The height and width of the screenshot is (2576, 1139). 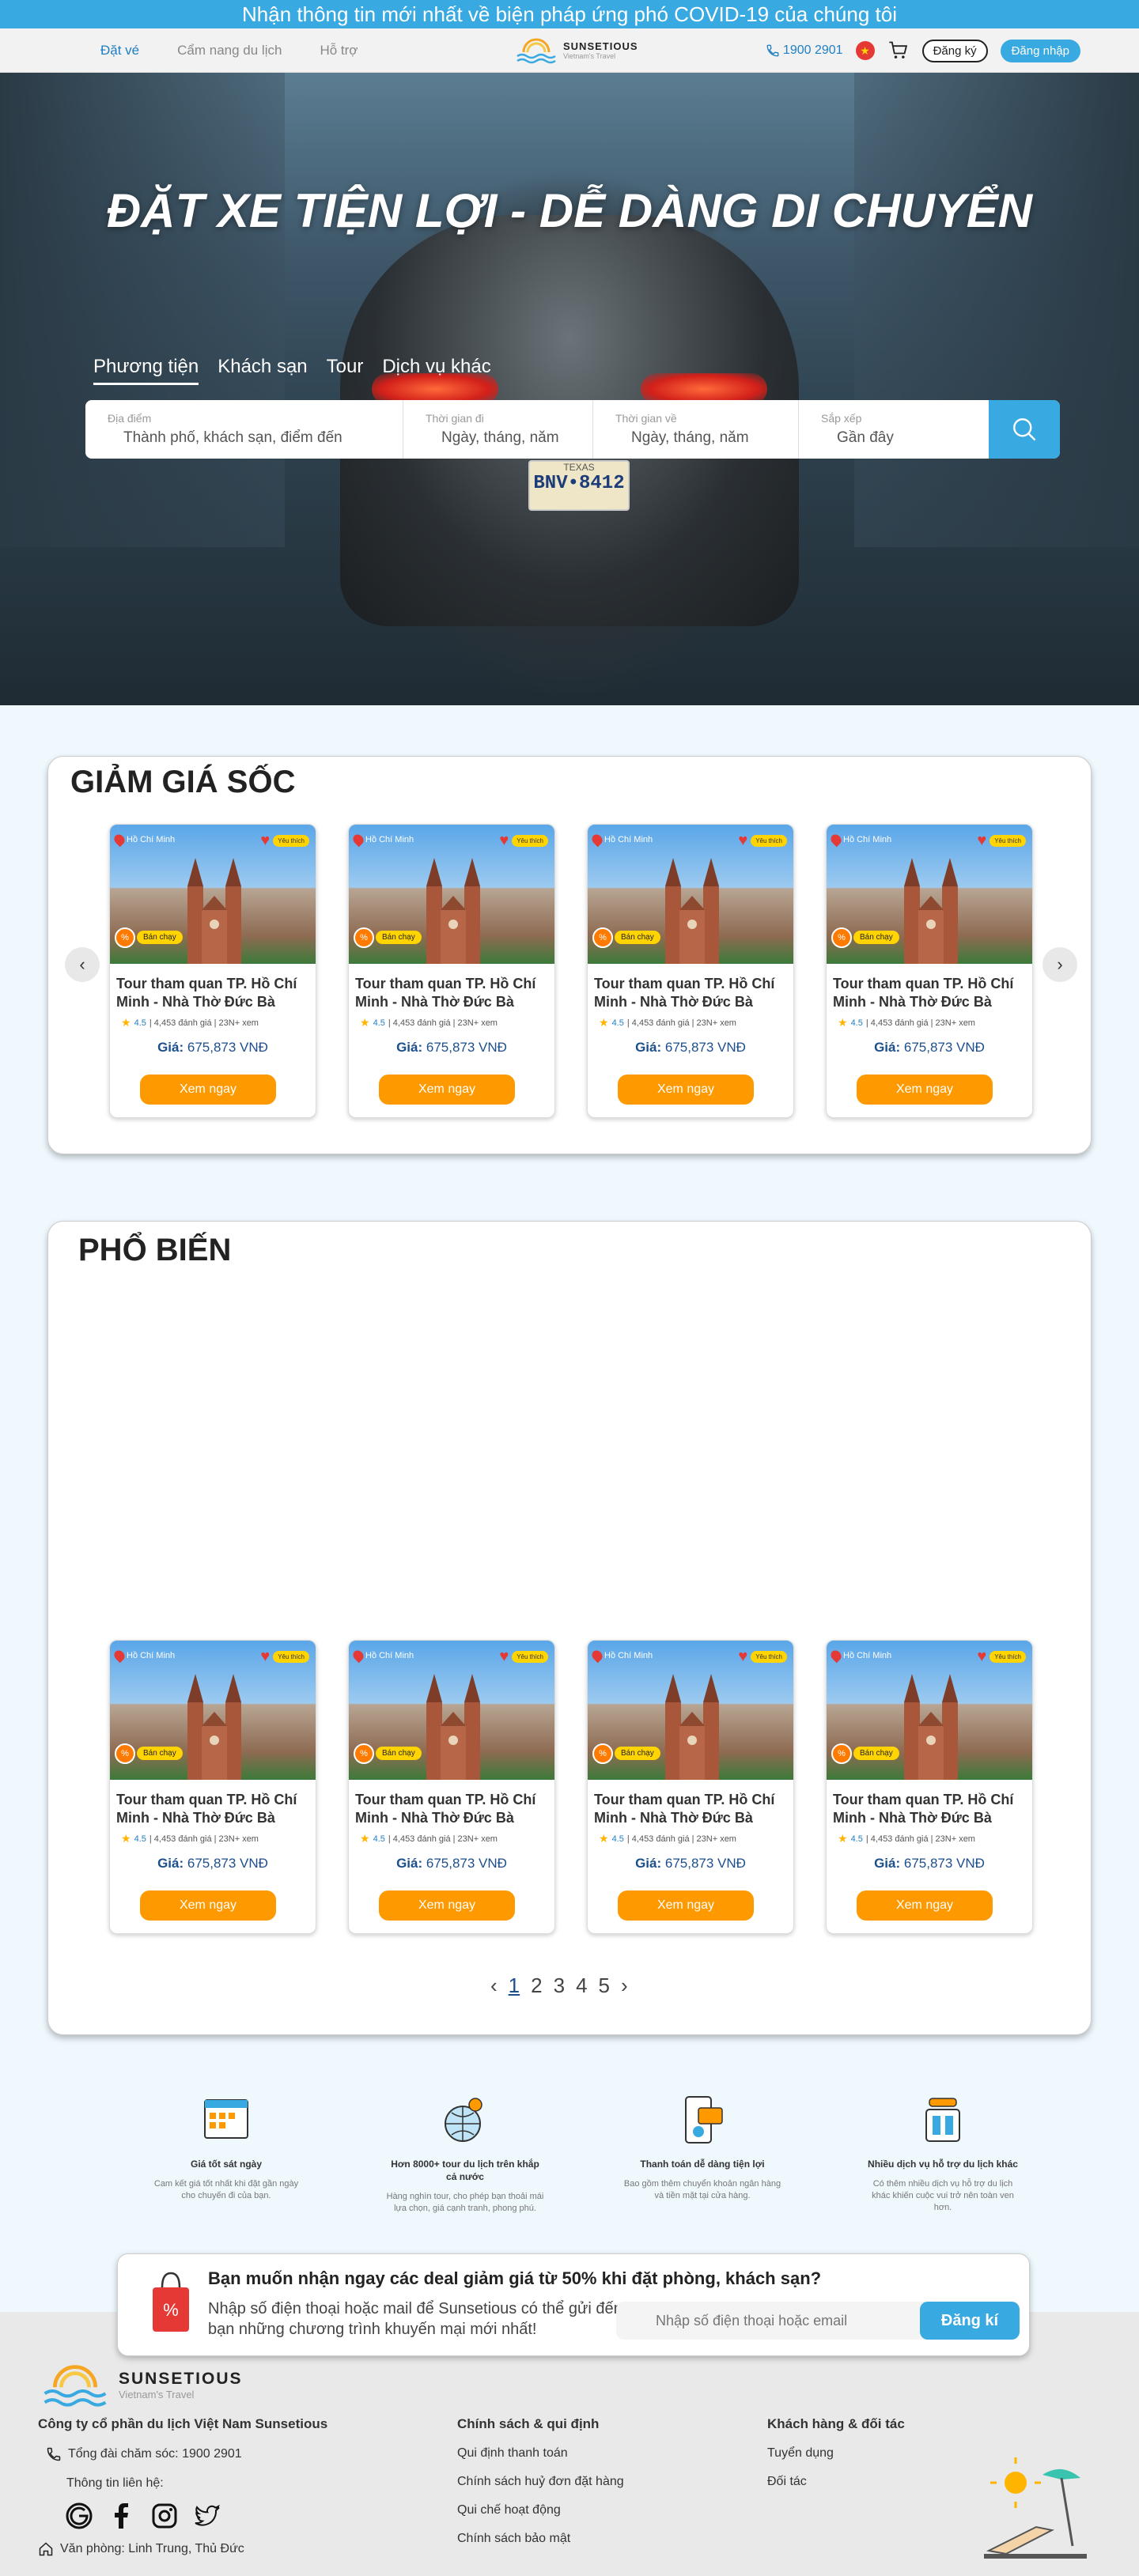 What do you see at coordinates (970, 2321) in the screenshot?
I see `newsletter-submit-button: Đăng kí` at bounding box center [970, 2321].